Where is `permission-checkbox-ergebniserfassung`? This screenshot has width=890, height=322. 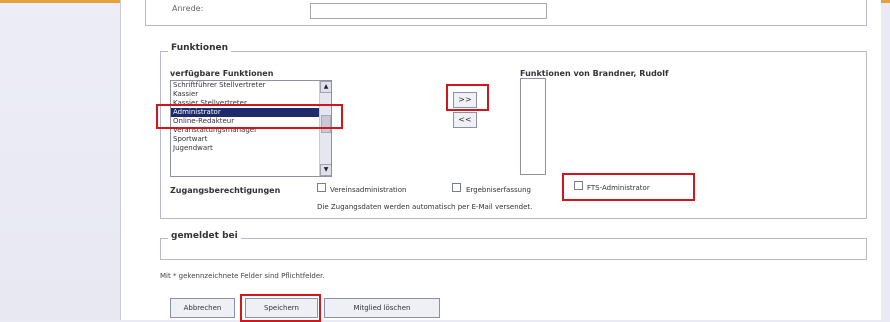 permission-checkbox-ergebniserfassung is located at coordinates (456, 187).